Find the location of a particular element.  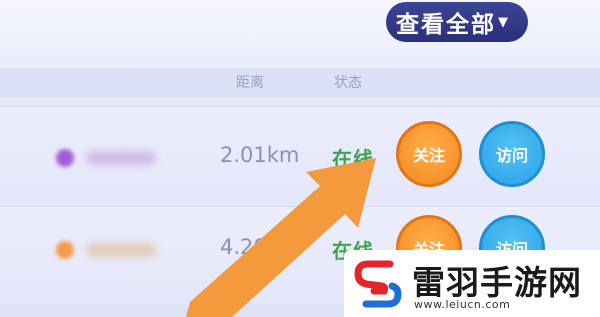

caret-down-icon: ▼ is located at coordinates (504, 22).